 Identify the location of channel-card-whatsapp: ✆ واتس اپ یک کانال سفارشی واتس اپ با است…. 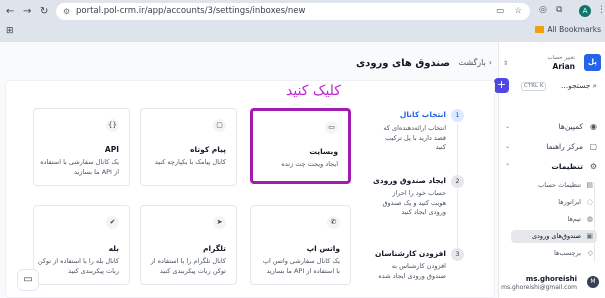
(300, 245).